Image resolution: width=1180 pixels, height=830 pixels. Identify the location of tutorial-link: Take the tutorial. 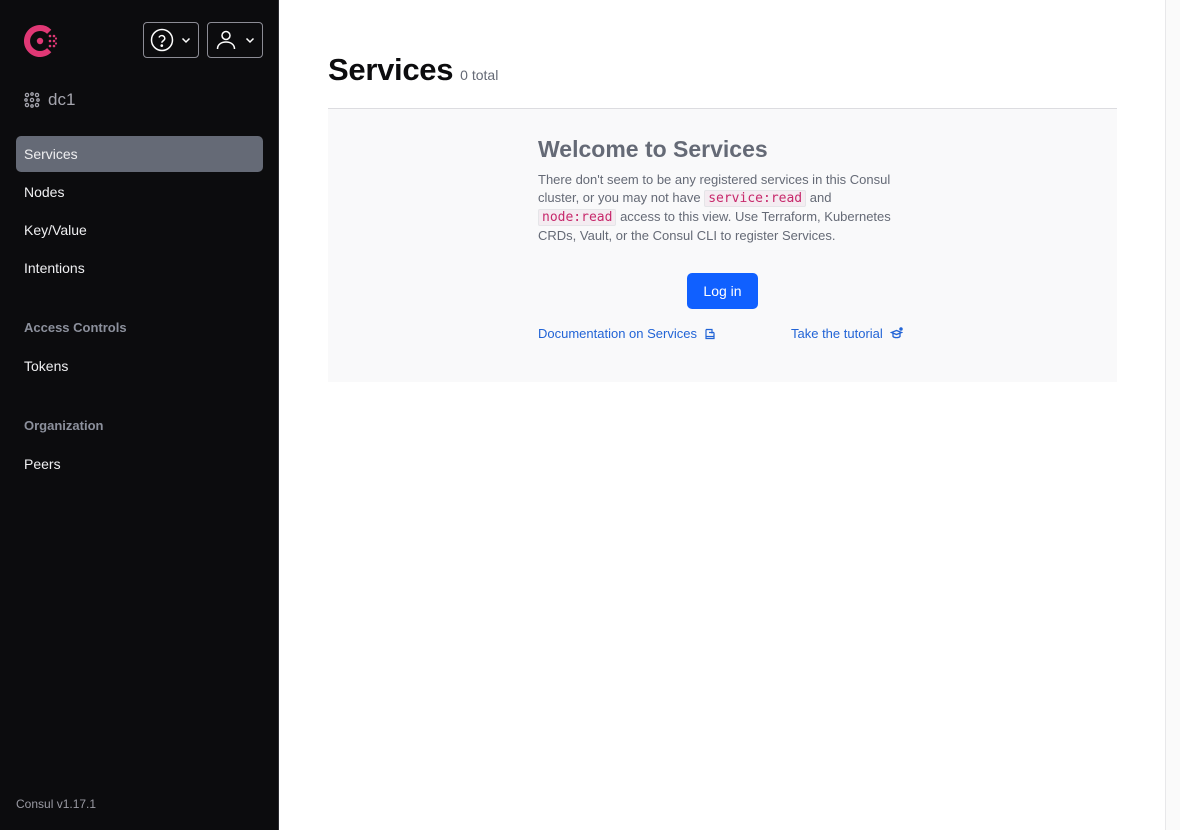
(847, 333).